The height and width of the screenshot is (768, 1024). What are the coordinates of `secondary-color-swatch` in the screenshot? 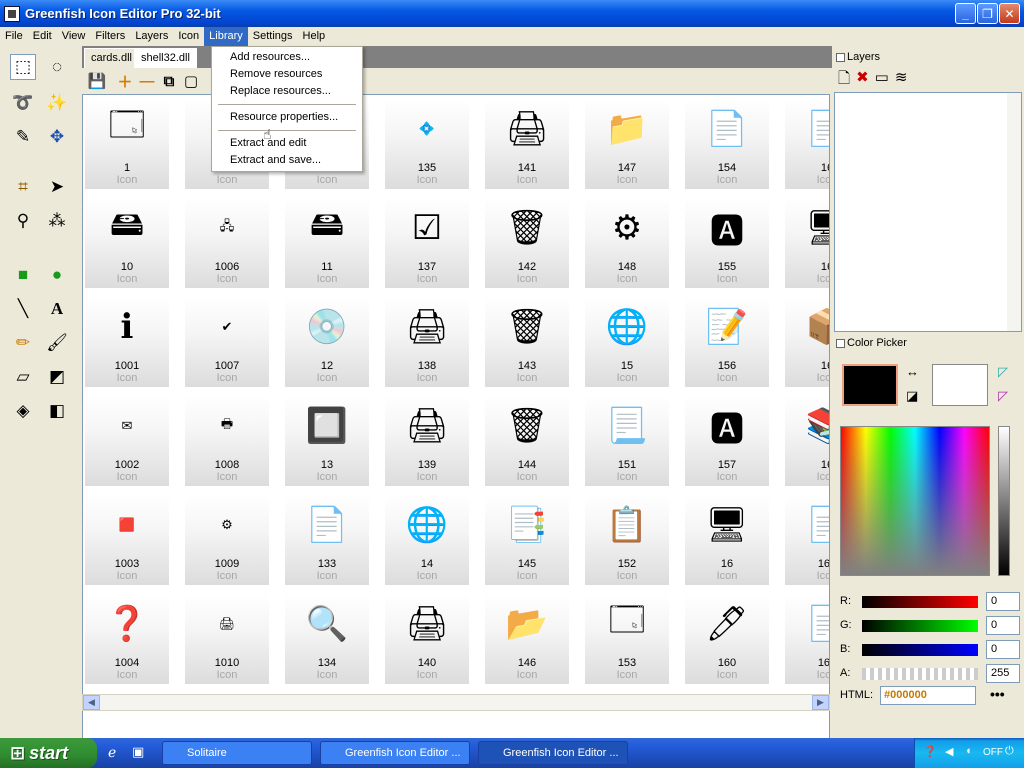 It's located at (960, 385).